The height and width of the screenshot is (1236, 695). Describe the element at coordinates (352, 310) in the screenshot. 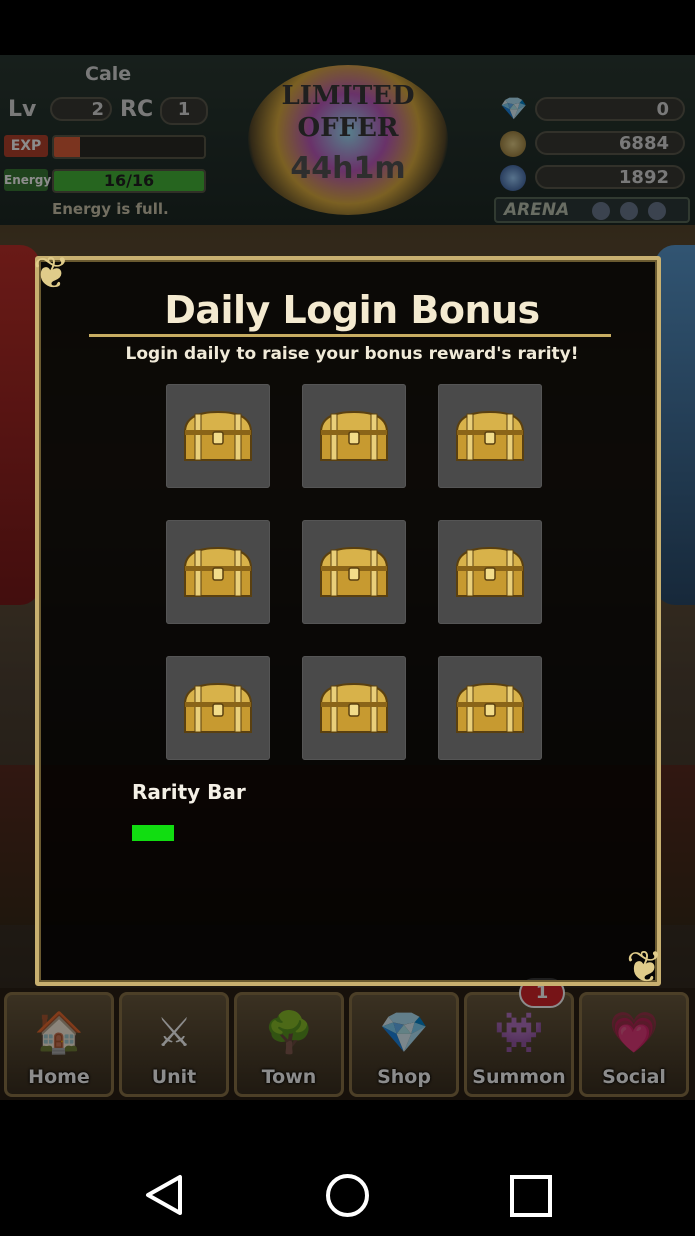

I see `dialog-title: Daily Login Bonus` at that location.